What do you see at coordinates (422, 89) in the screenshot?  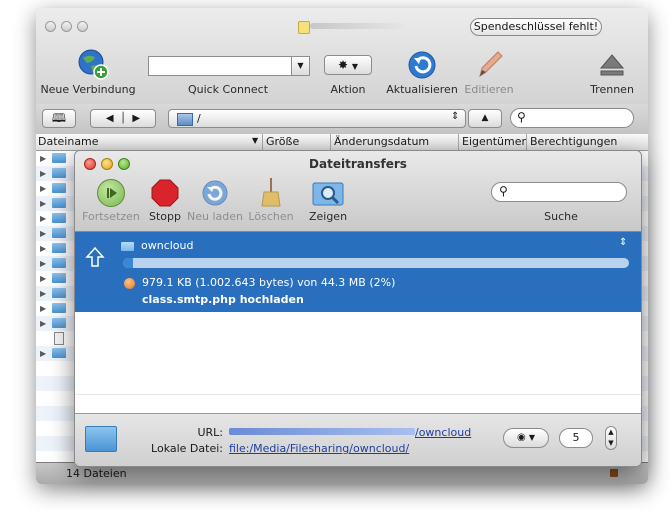 I see `refresh-label: Aktualisieren` at bounding box center [422, 89].